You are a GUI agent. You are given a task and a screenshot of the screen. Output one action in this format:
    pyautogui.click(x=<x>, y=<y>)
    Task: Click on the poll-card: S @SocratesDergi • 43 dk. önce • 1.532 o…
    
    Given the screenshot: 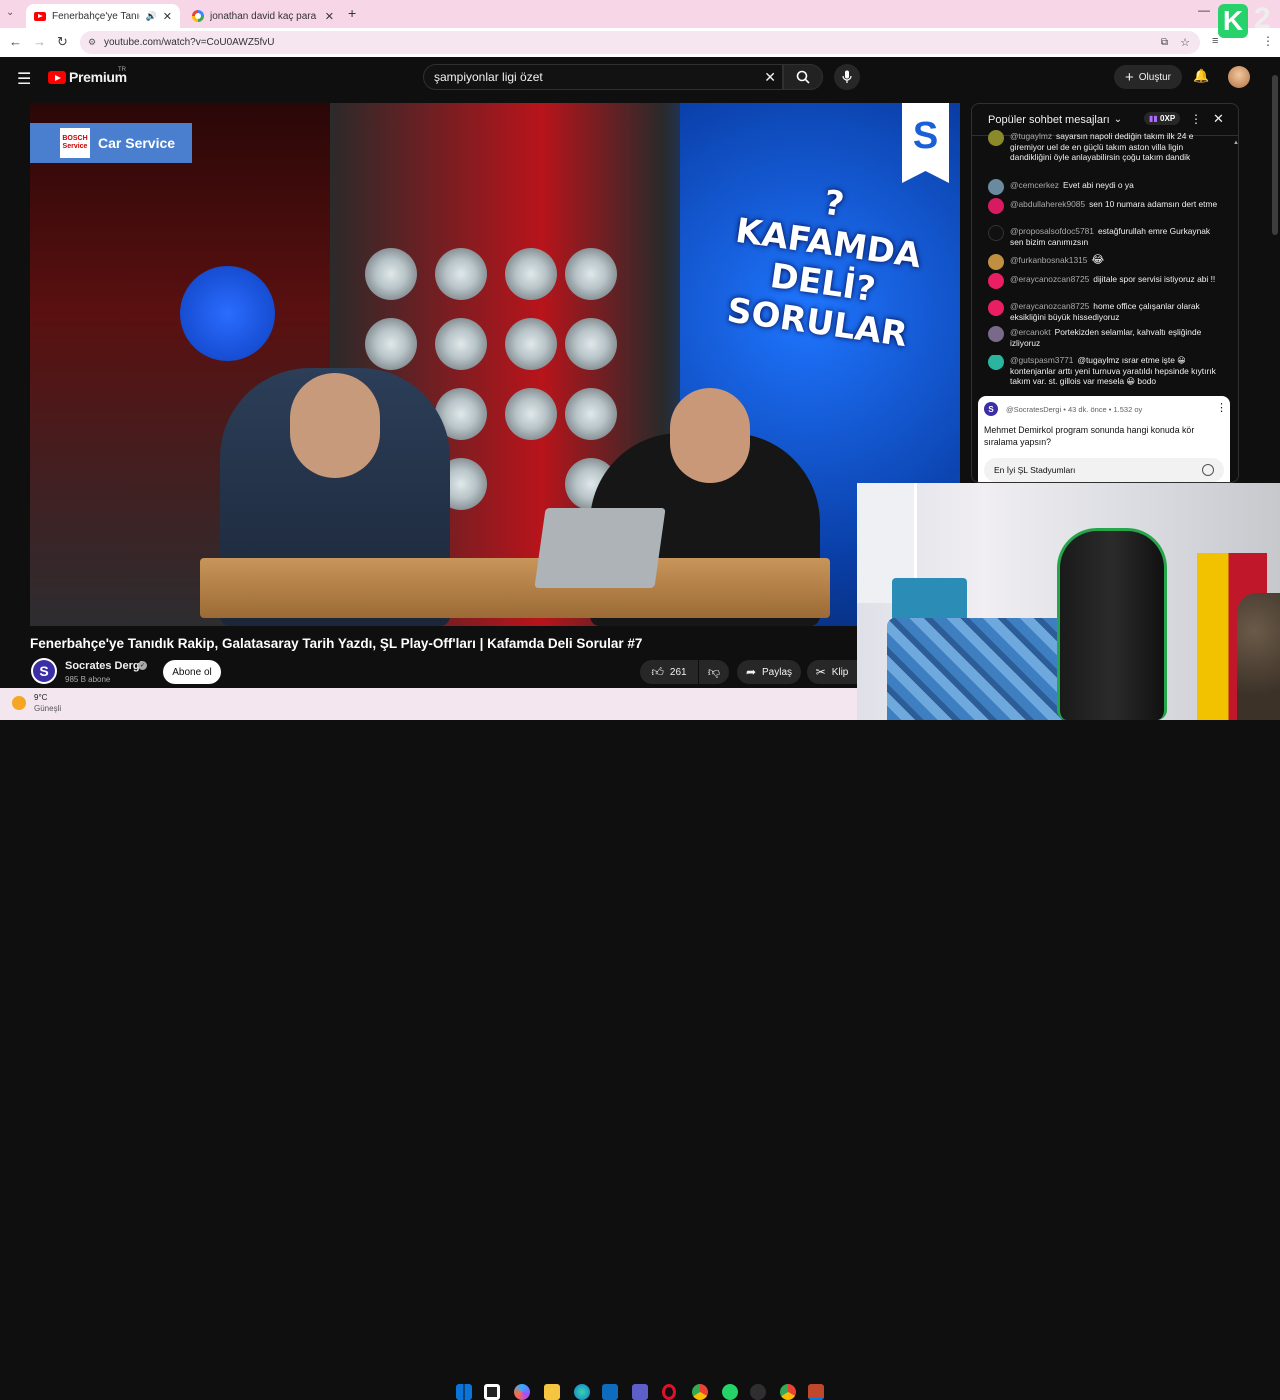 What is the action you would take?
    pyautogui.click(x=1104, y=439)
    